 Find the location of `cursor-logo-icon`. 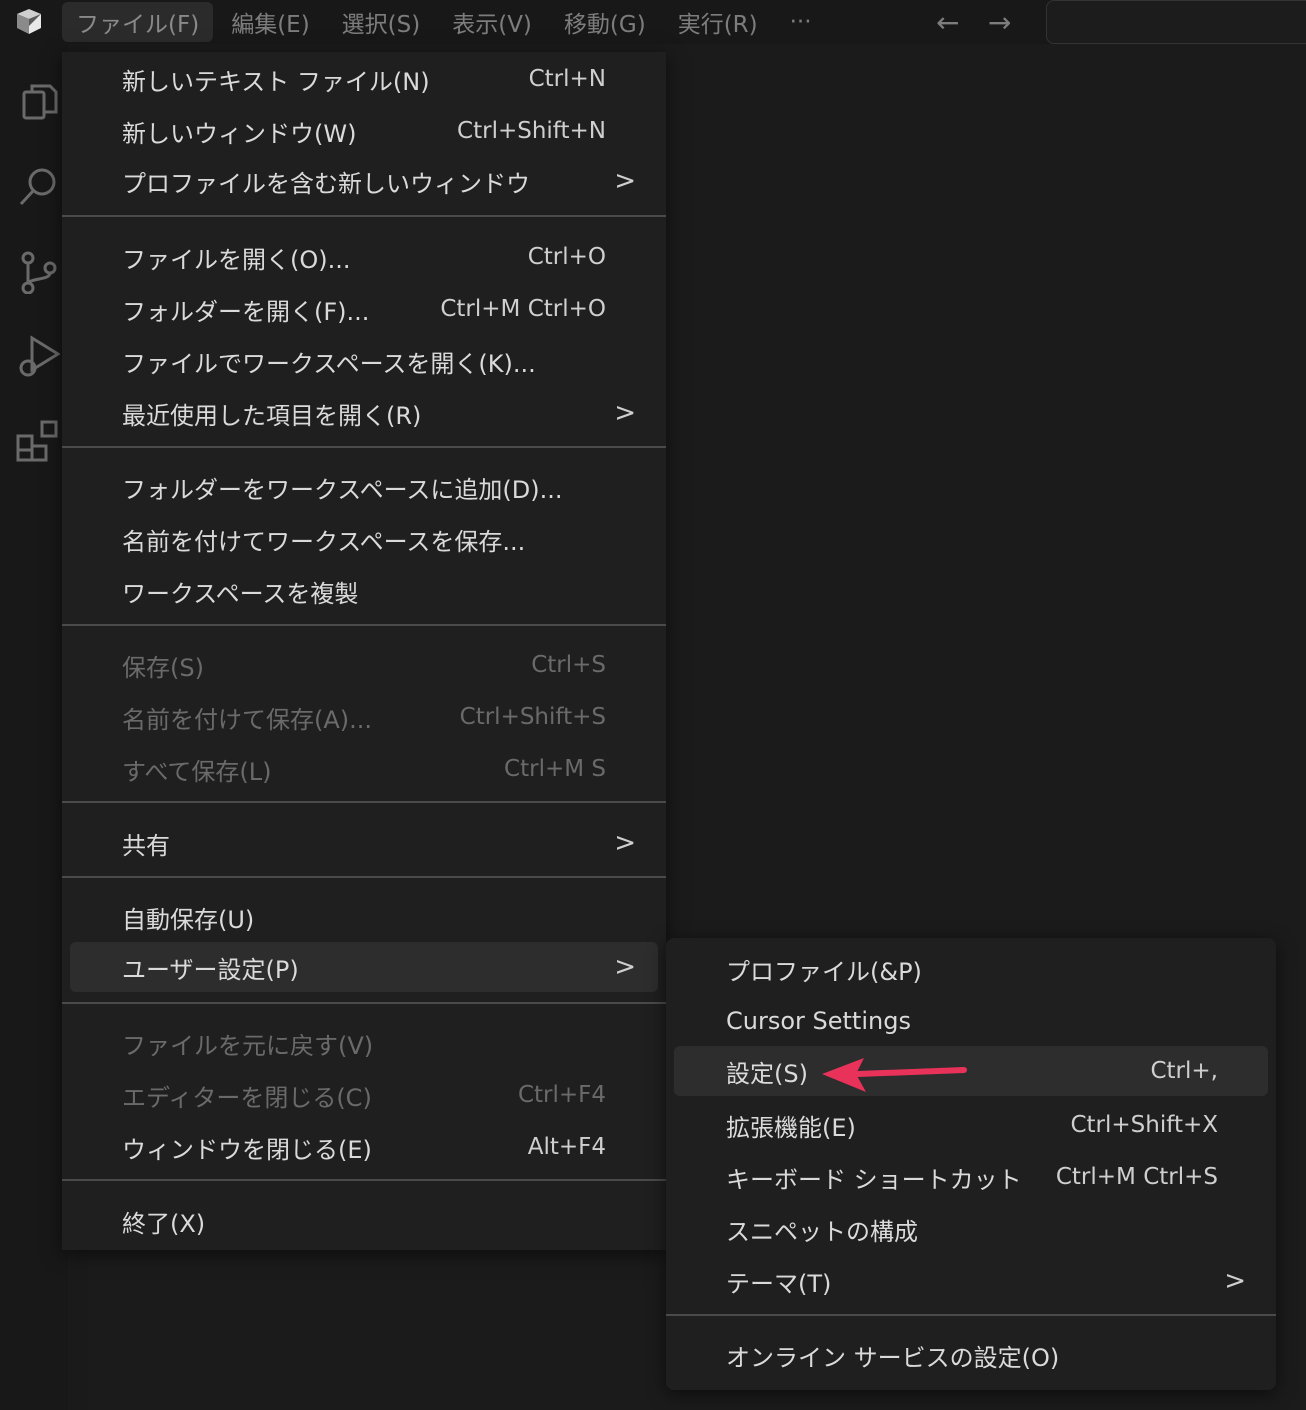

cursor-logo-icon is located at coordinates (29, 22).